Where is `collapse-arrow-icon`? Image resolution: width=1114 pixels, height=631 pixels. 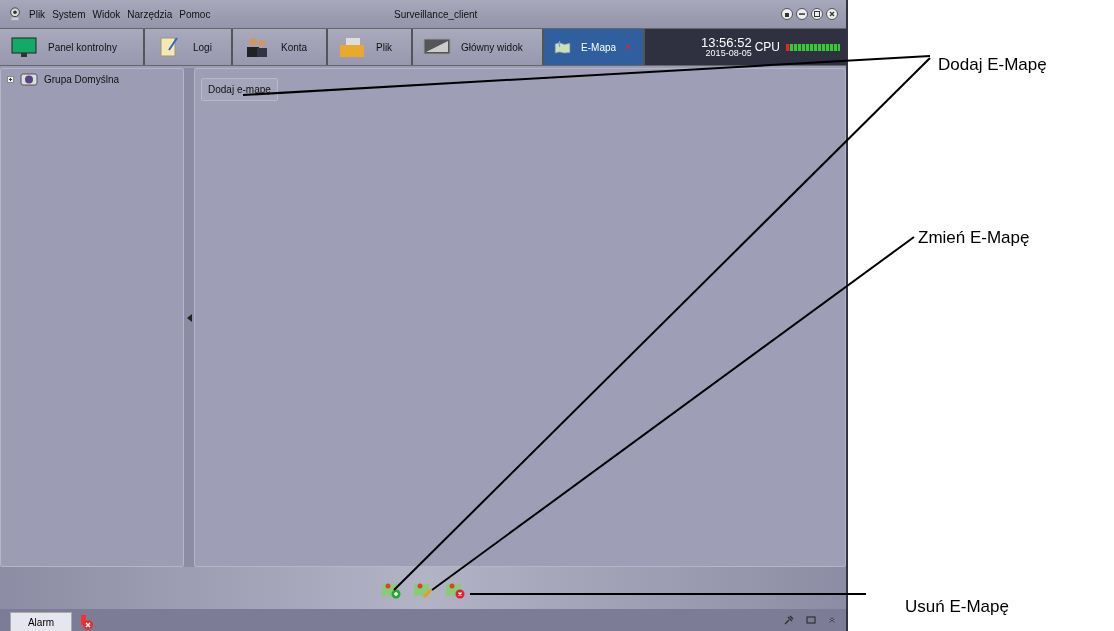
collapse-arrow-icon is located at coordinates (189, 317).